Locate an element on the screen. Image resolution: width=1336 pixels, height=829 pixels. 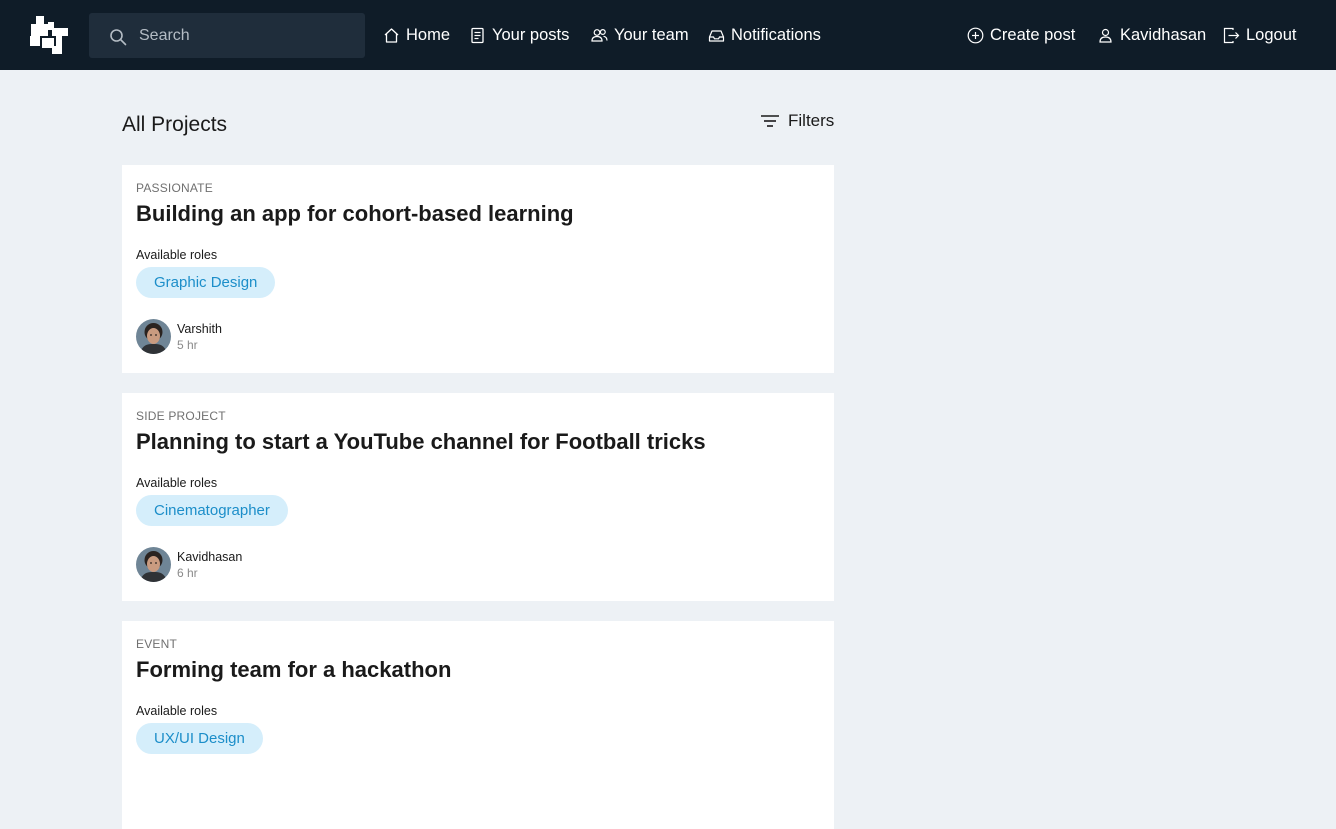
nav-your-posts: Your posts is located at coordinates (519, 35).